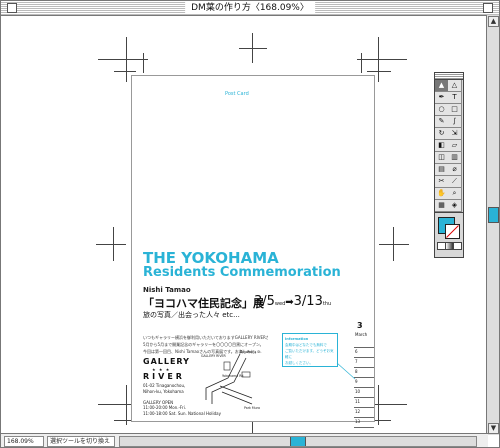 The height and width of the screenshot is (448, 500). I want to click on map-label-gallery: GALLERY RIVER, so click(213, 356).